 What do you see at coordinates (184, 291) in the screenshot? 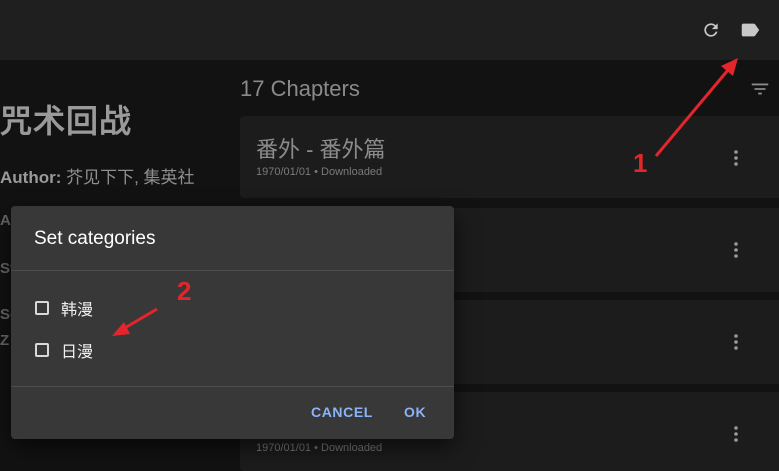
I see `annotation-label-2: 2` at bounding box center [184, 291].